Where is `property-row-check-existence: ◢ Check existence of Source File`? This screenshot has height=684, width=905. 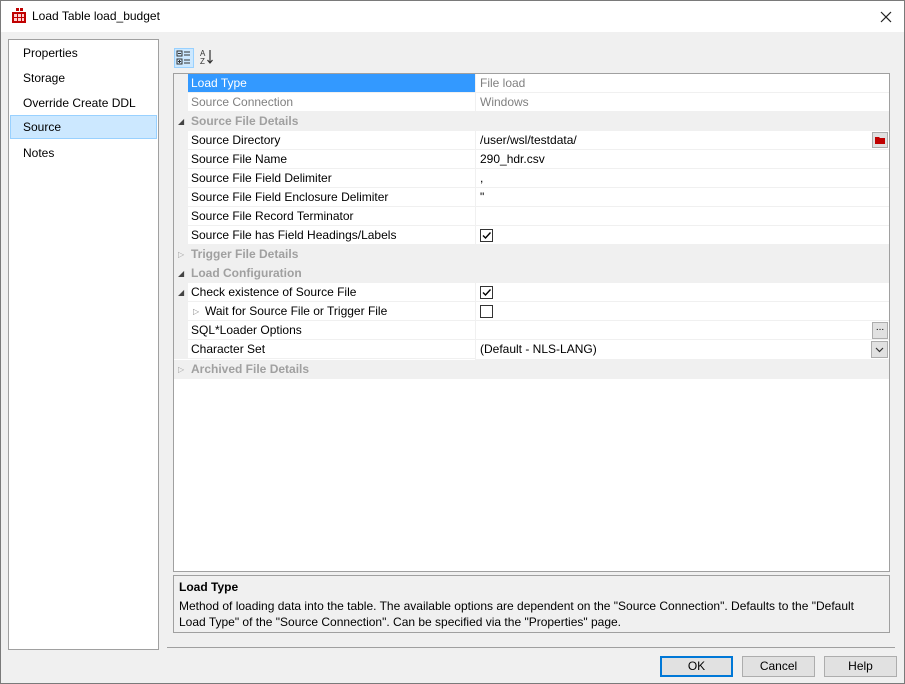
property-row-check-existence: ◢ Check existence of Source File is located at coordinates (531, 292).